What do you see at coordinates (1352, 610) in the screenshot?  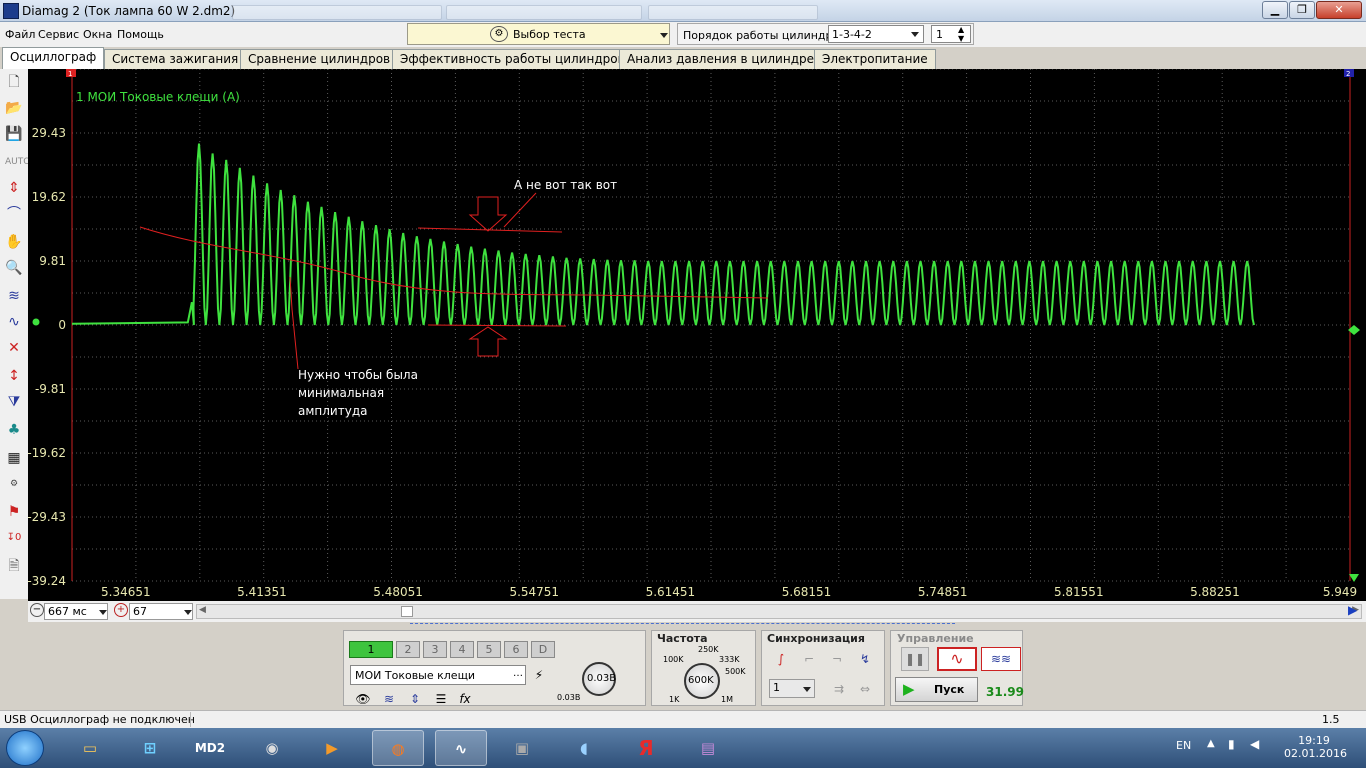 I see `play-forward-icon: ▶` at bounding box center [1352, 610].